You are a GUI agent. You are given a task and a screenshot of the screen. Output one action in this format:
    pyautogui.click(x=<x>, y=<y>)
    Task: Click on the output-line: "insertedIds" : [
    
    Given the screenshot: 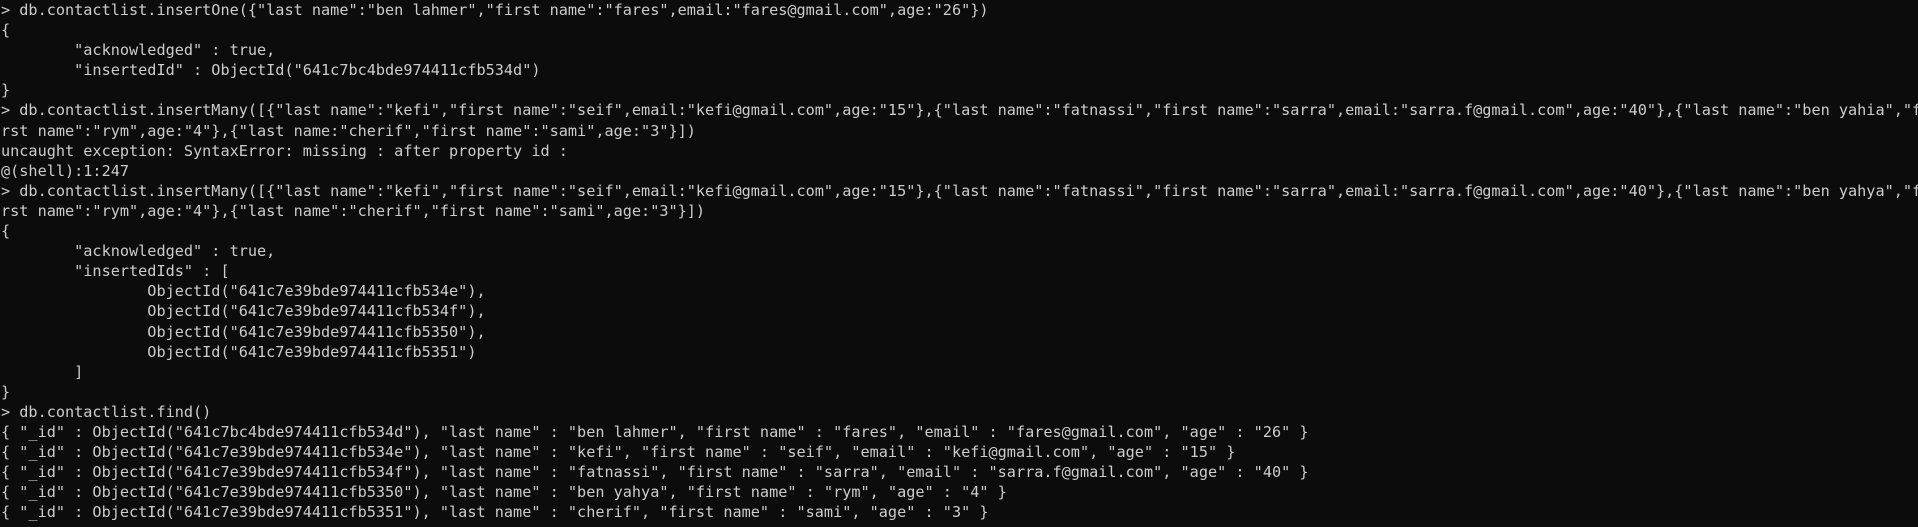 What is the action you would take?
    pyautogui.click(x=115, y=271)
    